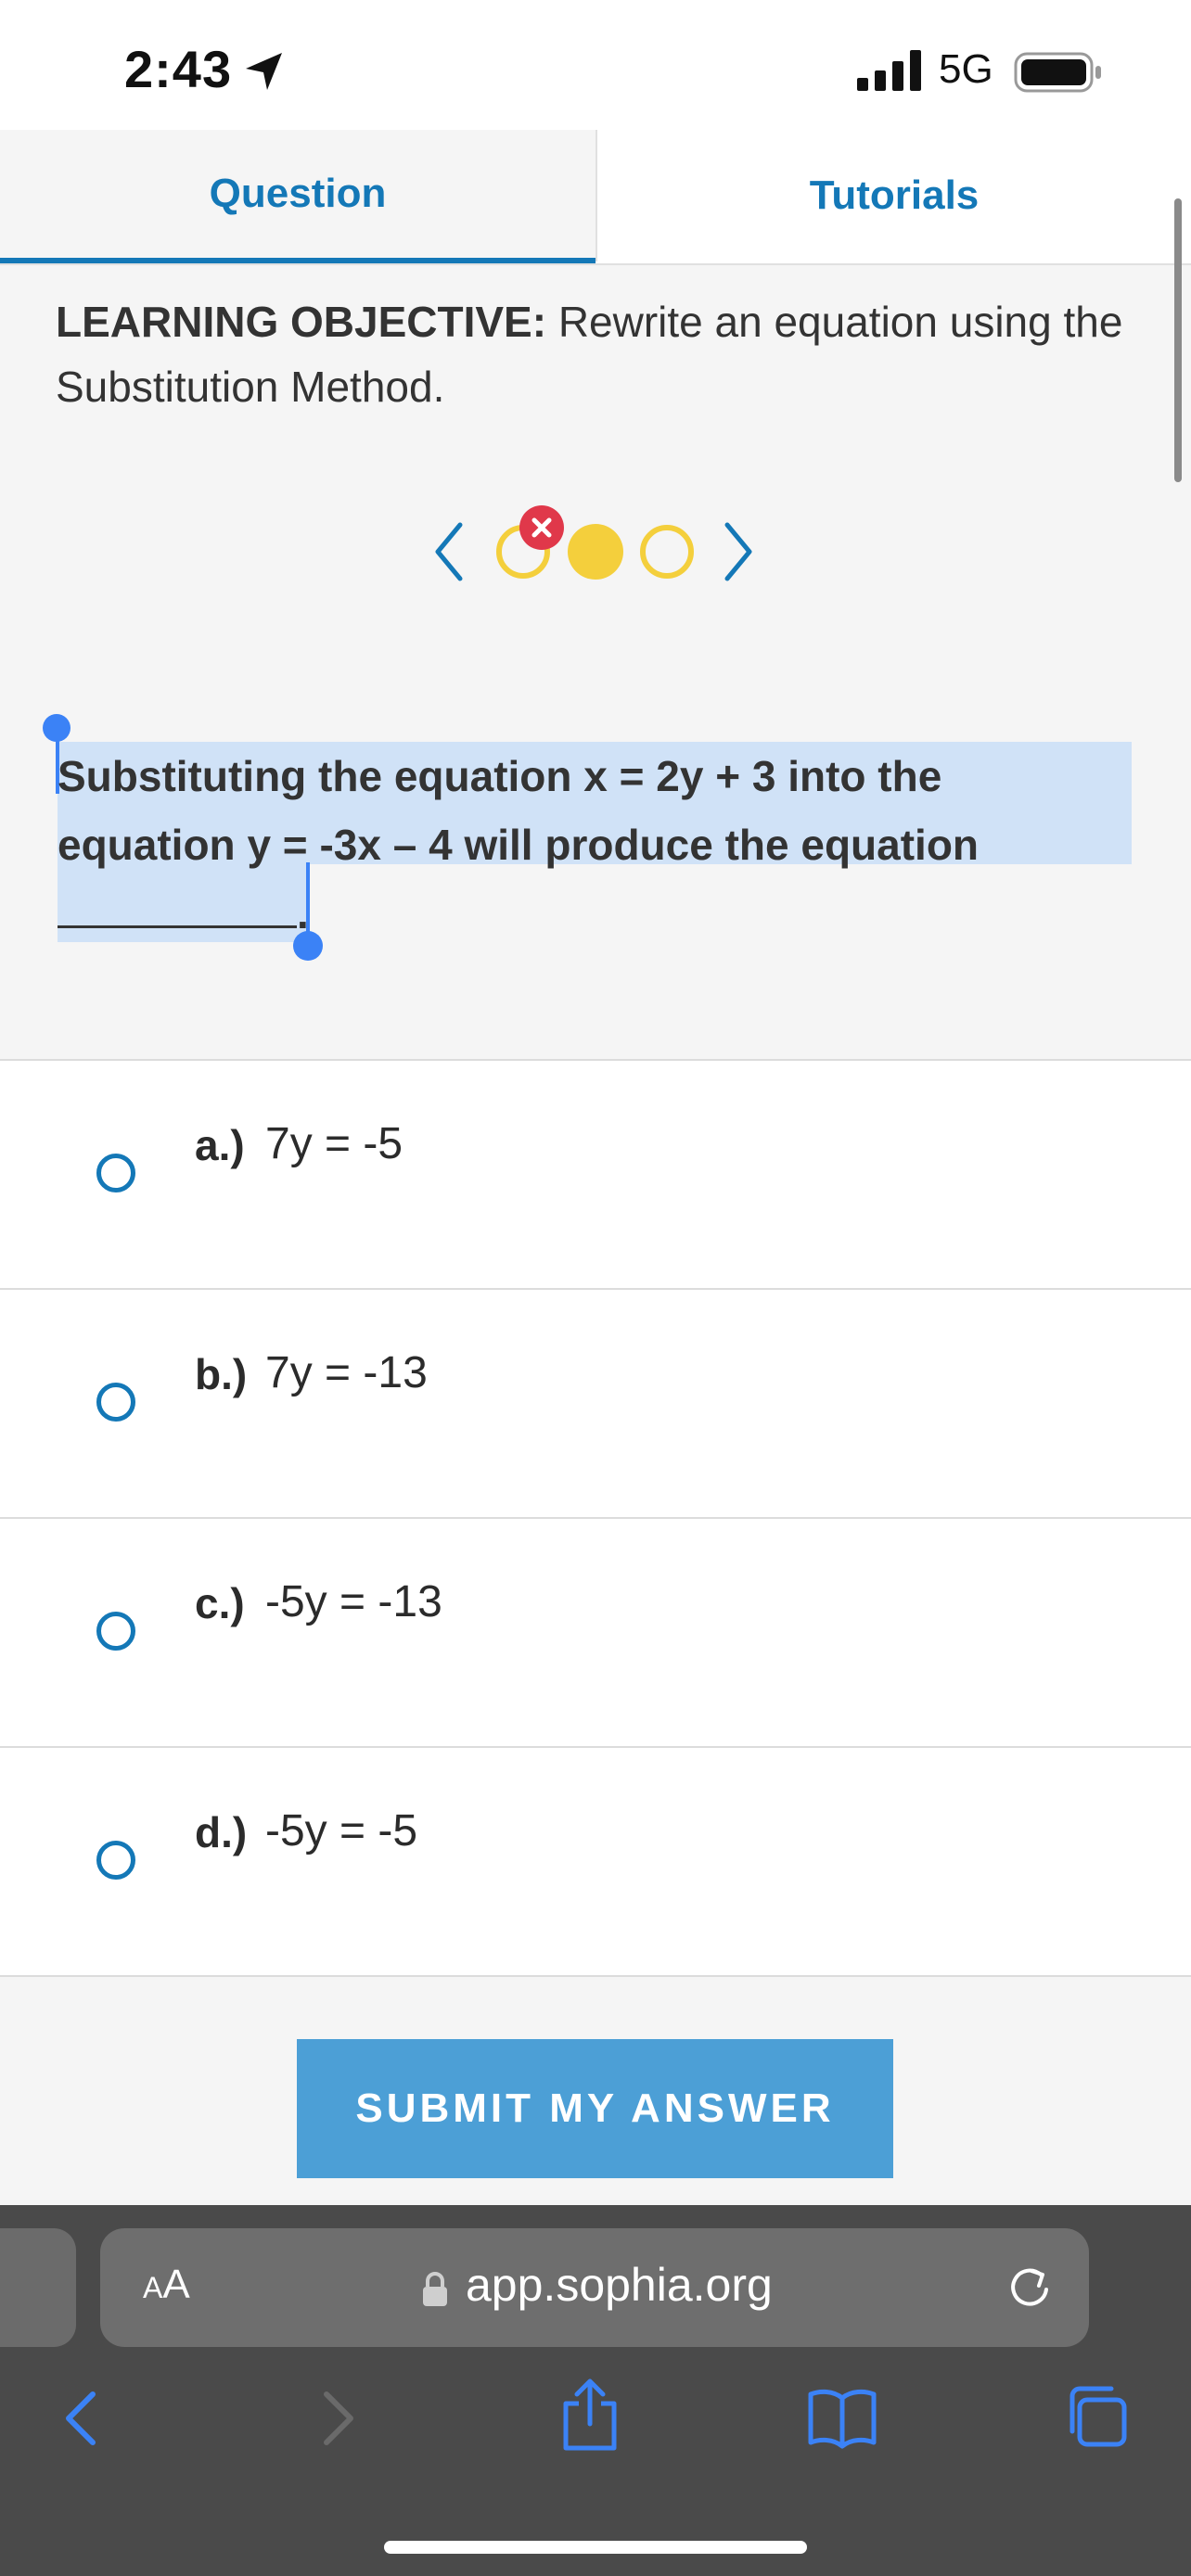  What do you see at coordinates (738, 551) in the screenshot?
I see `next-question-icon` at bounding box center [738, 551].